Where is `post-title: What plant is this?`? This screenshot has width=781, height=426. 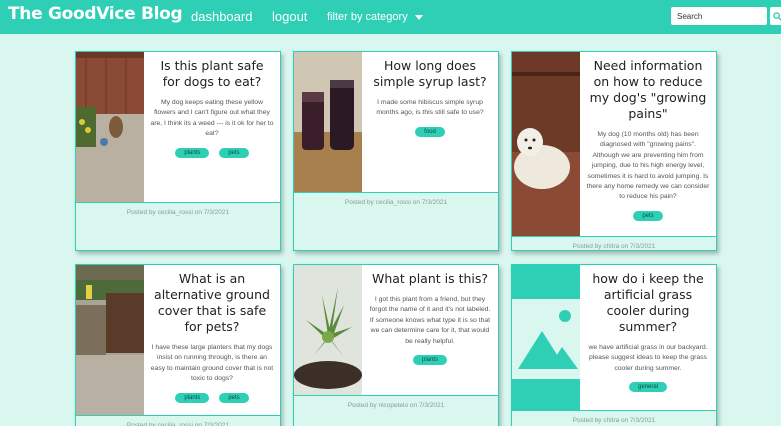
post-title: What plant is this? is located at coordinates (430, 279).